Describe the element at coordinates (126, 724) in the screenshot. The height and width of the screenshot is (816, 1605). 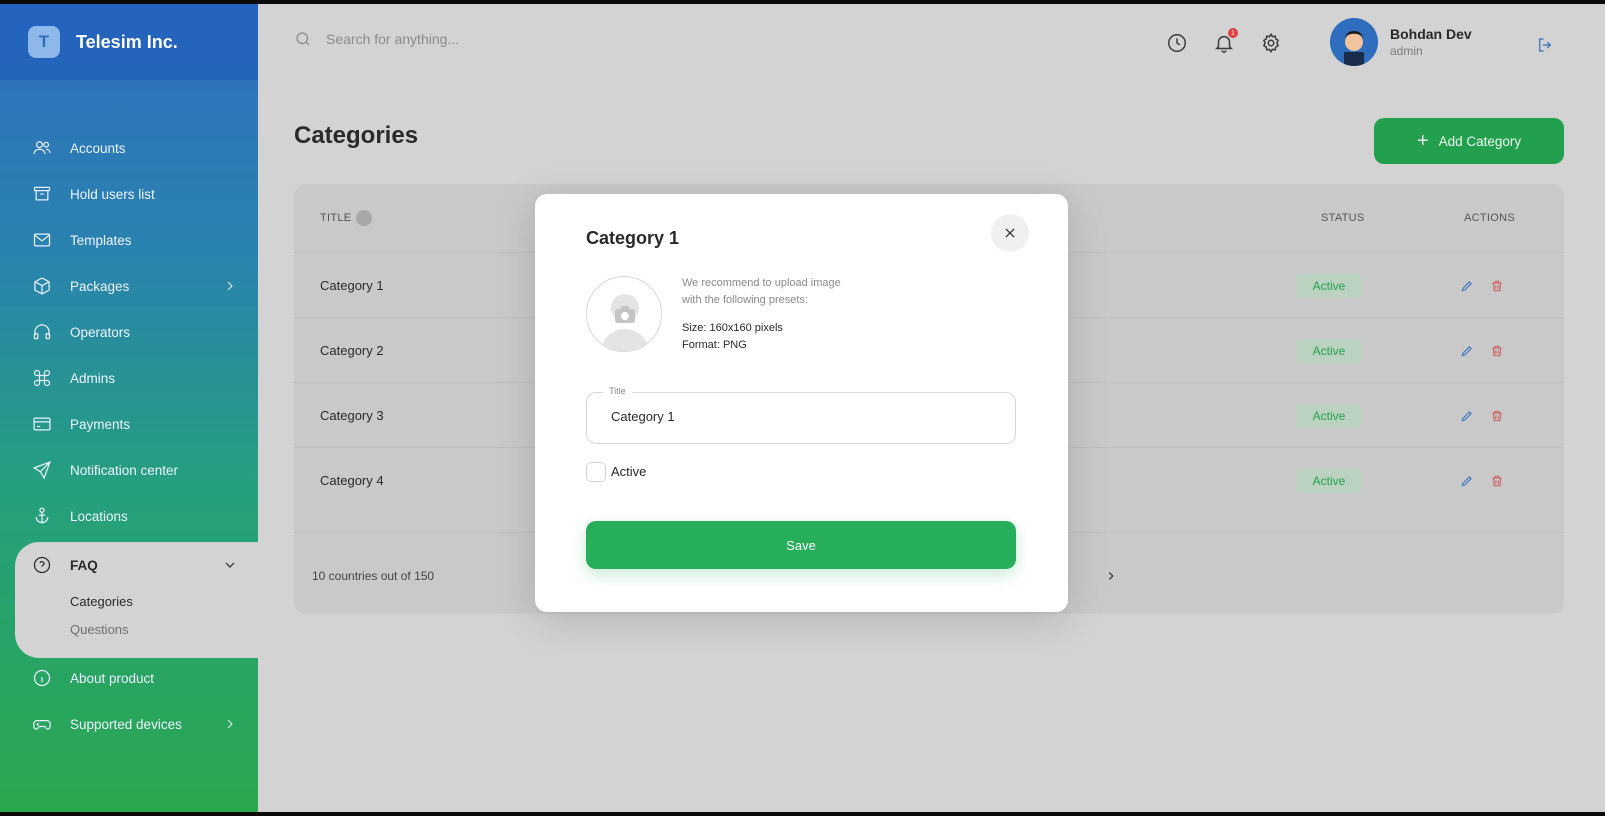
I see `sidebar-item-label: Supported devices` at that location.